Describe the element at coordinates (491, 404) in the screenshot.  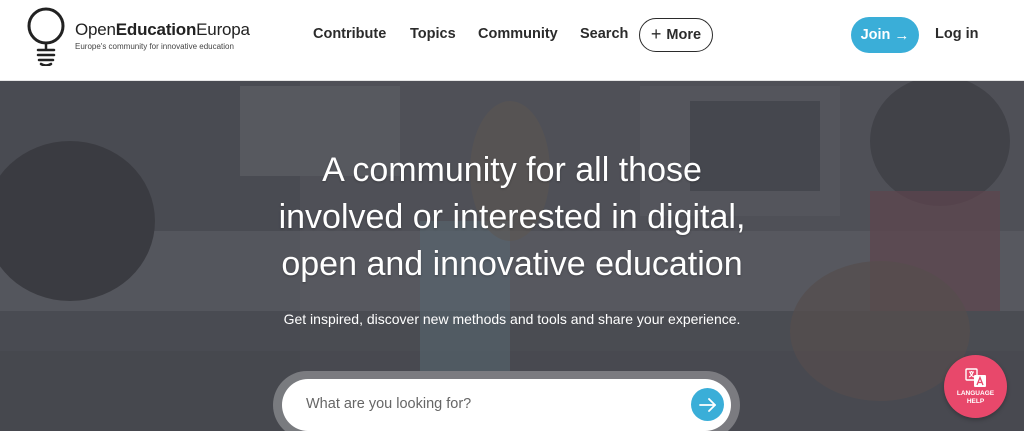
I see `search-input` at that location.